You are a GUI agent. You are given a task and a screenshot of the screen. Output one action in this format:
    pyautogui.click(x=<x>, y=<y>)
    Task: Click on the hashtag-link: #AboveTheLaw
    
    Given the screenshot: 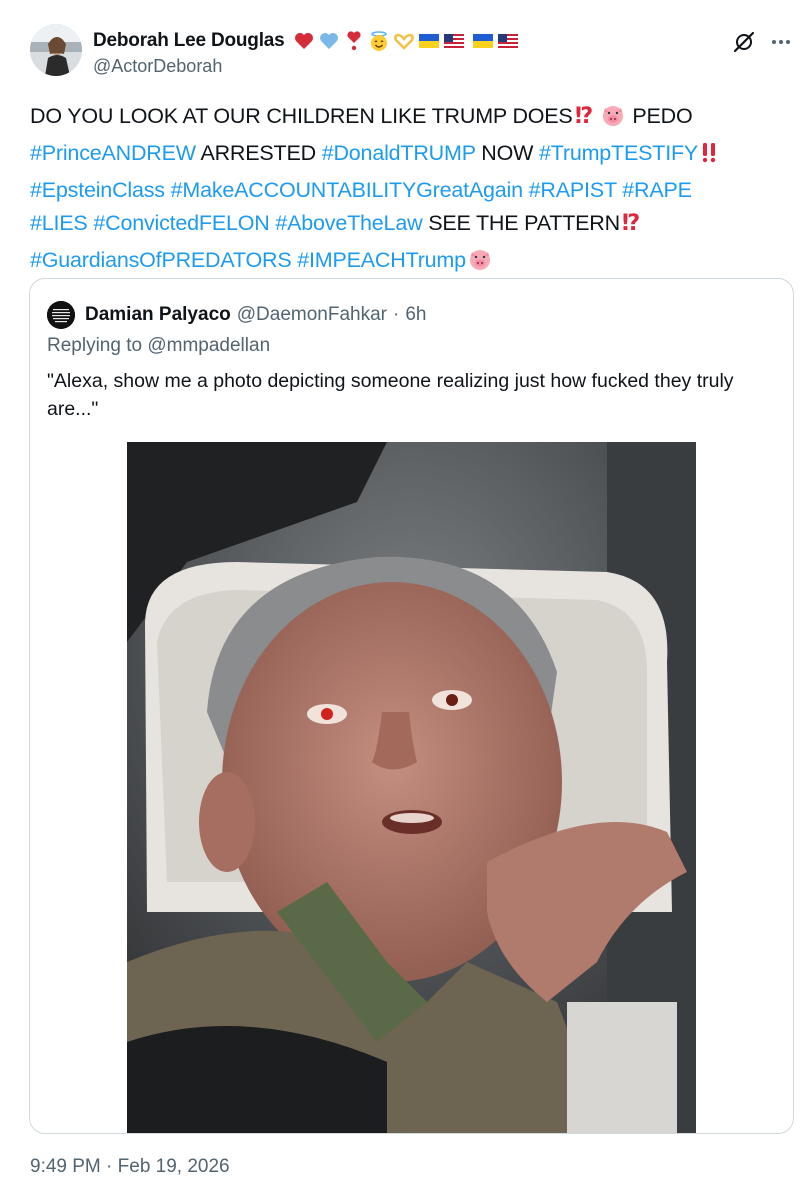 What is the action you would take?
    pyautogui.click(x=348, y=223)
    